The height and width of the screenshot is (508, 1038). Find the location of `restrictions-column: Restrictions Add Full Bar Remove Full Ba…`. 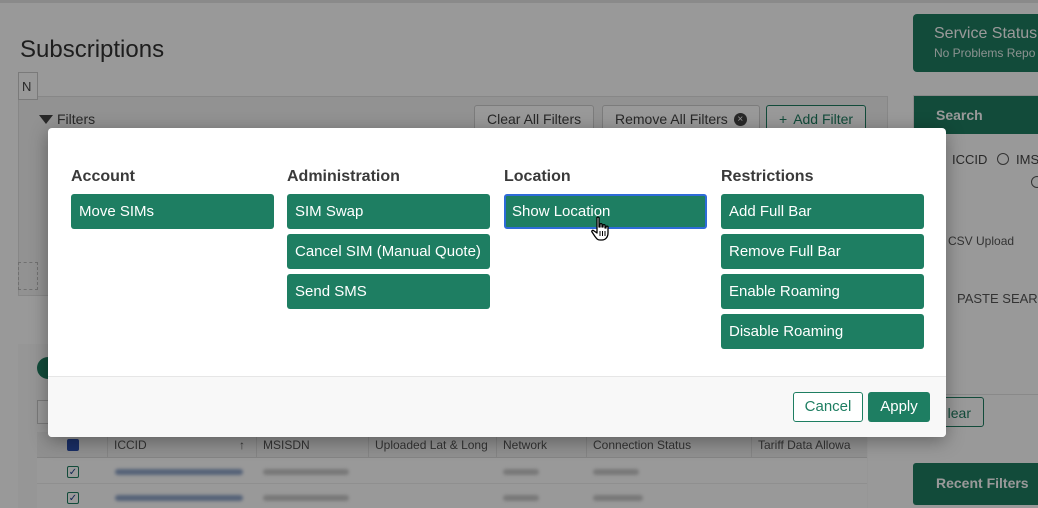

restrictions-column: Restrictions Add Full Bar Remove Full Ba… is located at coordinates (822, 261).